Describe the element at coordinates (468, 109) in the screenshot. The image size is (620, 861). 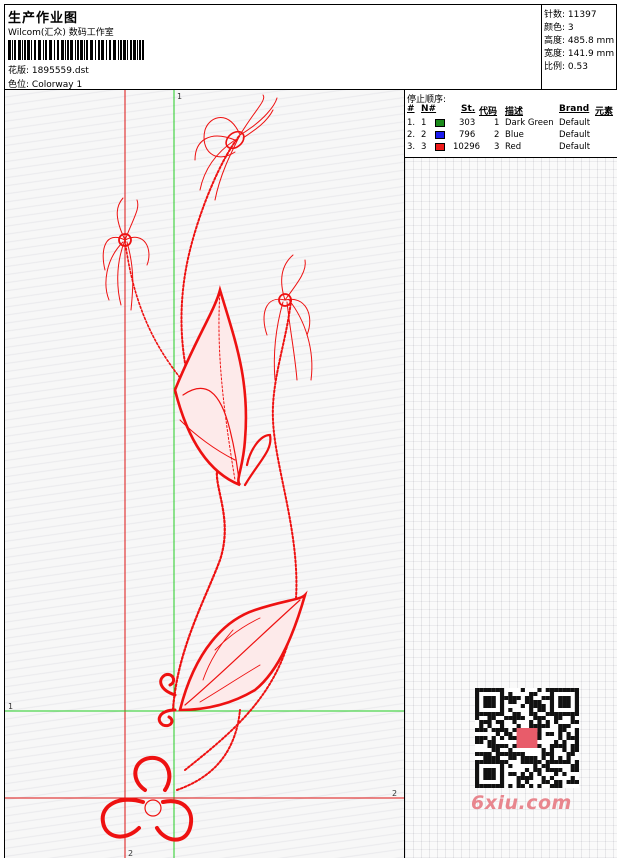
I see `col-header-st: St.` at that location.